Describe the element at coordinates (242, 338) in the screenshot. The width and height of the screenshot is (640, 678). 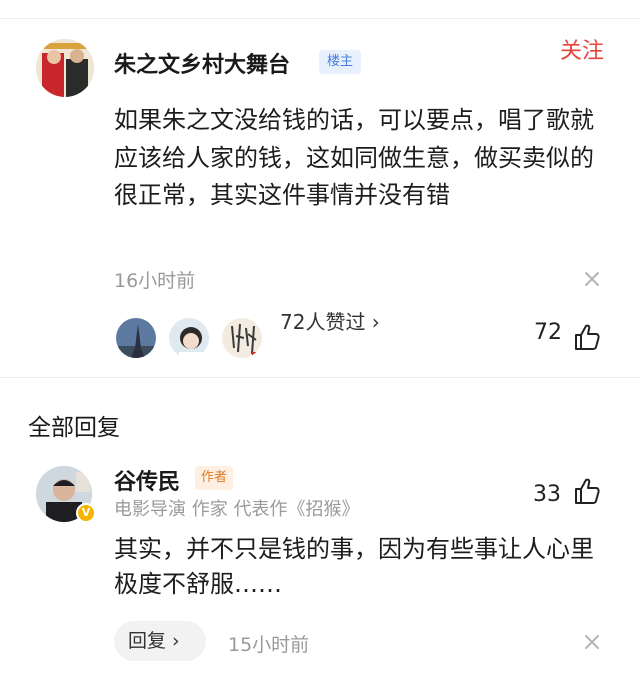
I see `calligraphy-avatar` at that location.